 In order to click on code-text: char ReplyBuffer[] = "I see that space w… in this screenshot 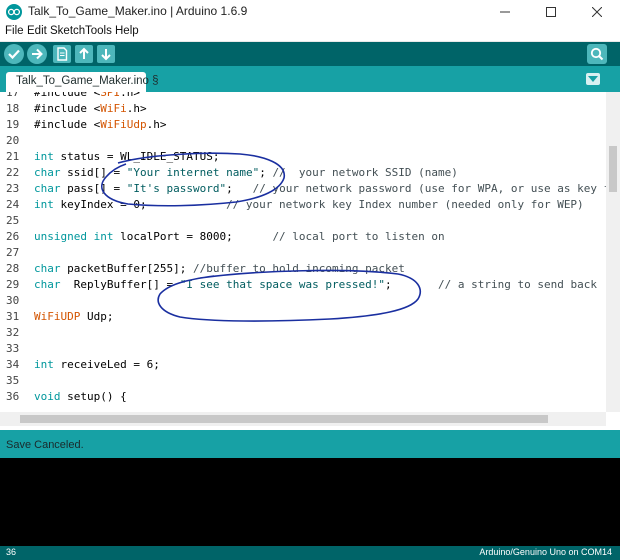, I will do `click(315, 284)`.